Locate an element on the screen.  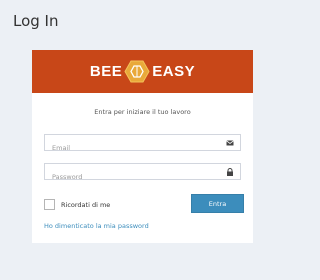
password-field is located at coordinates (133, 177).